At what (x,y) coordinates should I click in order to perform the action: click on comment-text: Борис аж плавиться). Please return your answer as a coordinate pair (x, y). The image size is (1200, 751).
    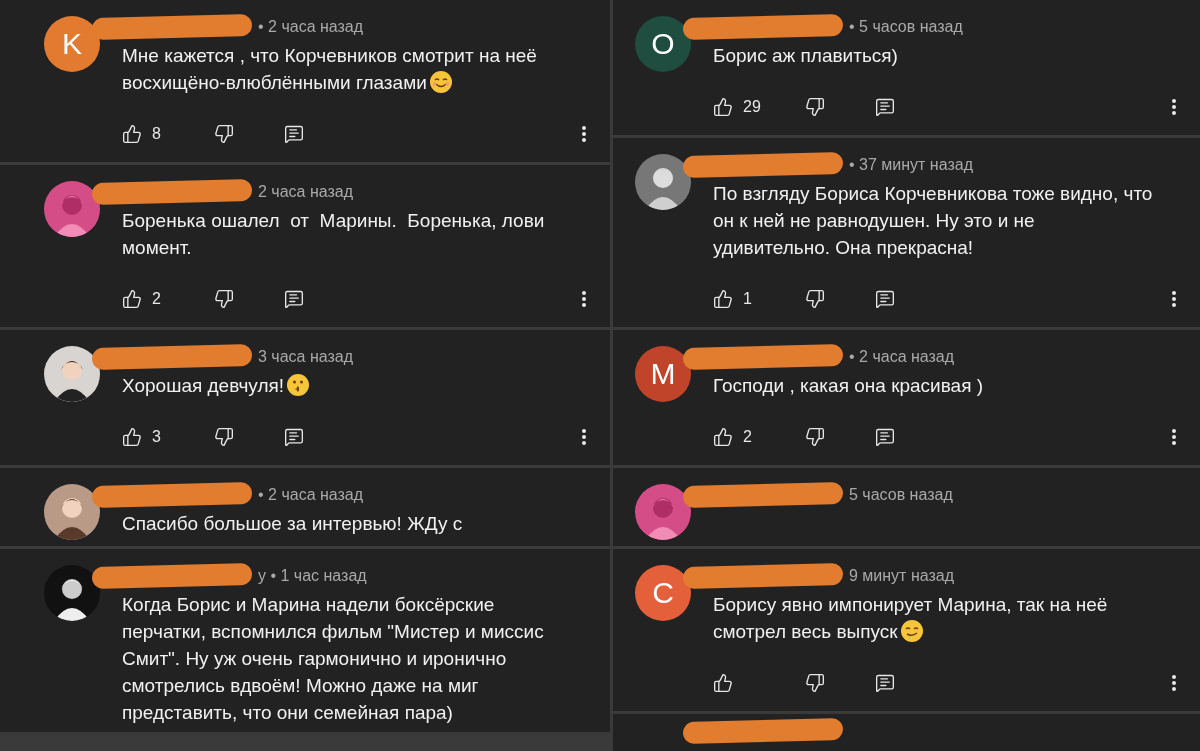
    Looking at the image, I should click on (806, 56).